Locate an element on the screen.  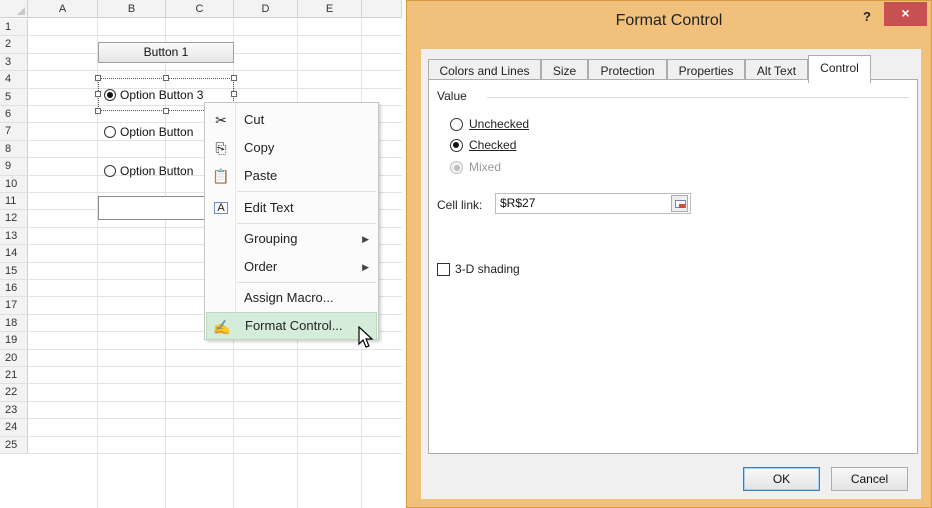
row-header: 1 is located at coordinates (14, 28).